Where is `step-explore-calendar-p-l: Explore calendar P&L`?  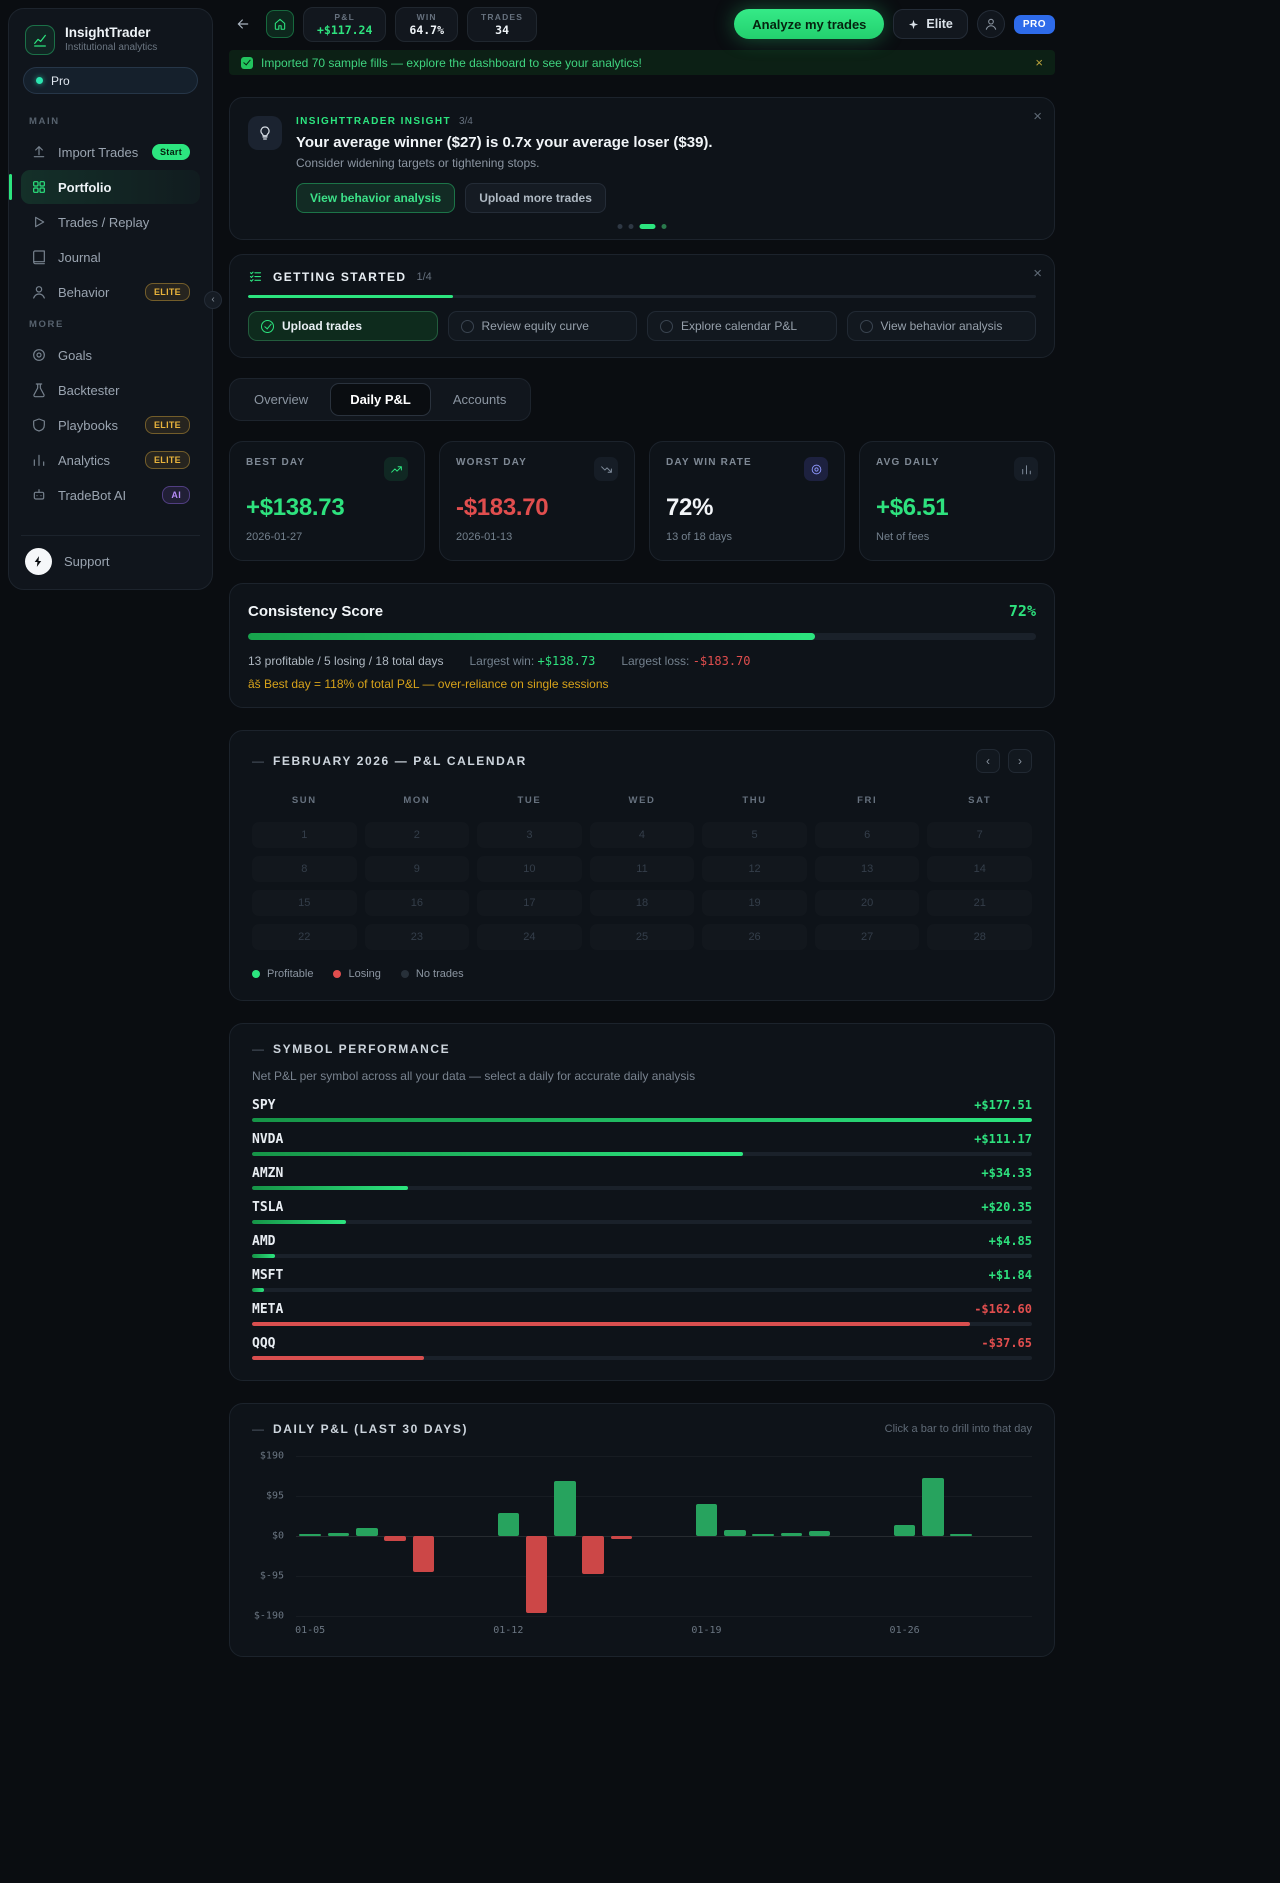
step-explore-calendar-p-l: Explore calendar P&L is located at coordinates (742, 326).